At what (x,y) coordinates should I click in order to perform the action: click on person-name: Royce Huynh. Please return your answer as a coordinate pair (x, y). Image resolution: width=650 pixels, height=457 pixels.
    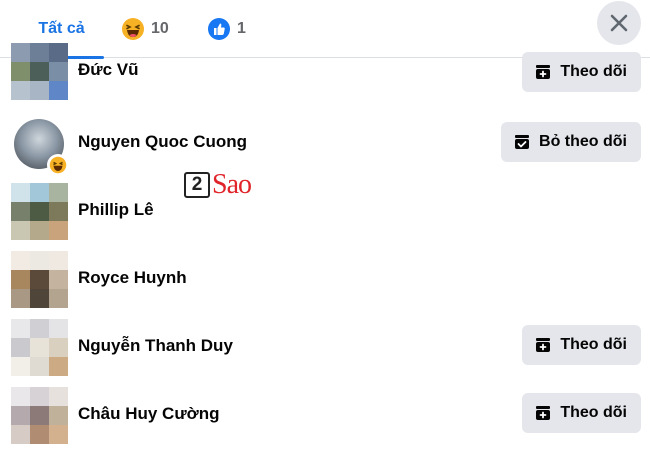
    Looking at the image, I should click on (132, 278).